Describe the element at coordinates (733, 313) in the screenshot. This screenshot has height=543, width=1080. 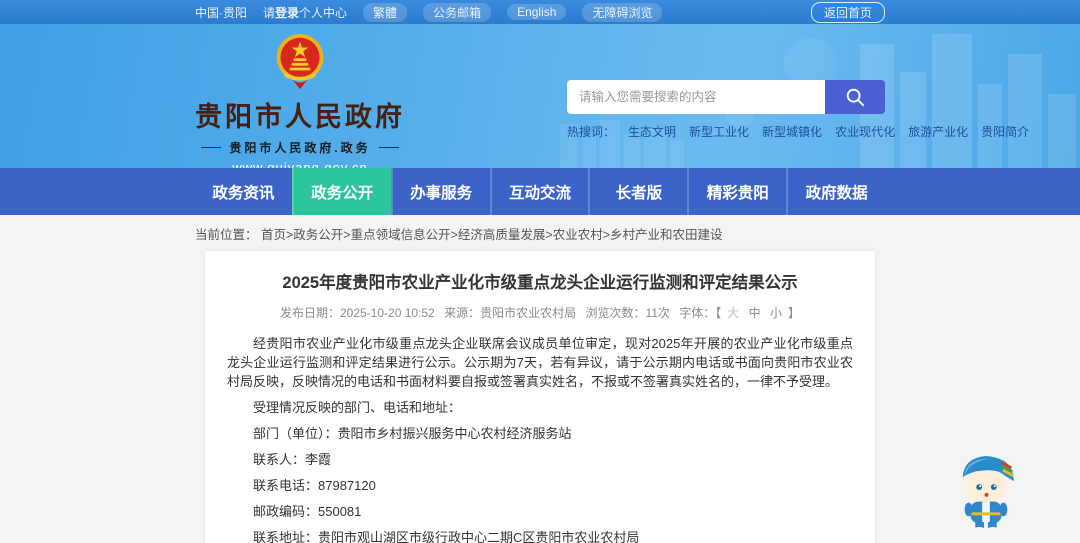
I see `font-size-large-button: 大` at that location.